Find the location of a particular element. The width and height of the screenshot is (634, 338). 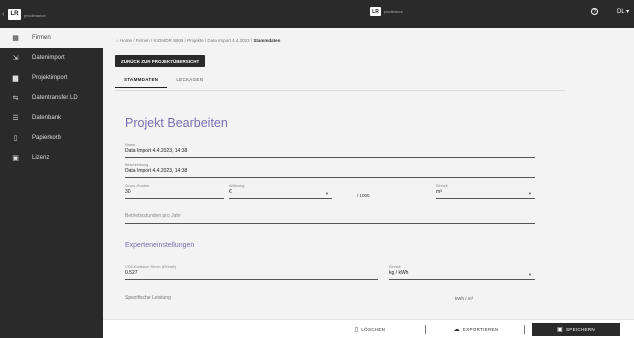

currency-value: € is located at coordinates (230, 192).